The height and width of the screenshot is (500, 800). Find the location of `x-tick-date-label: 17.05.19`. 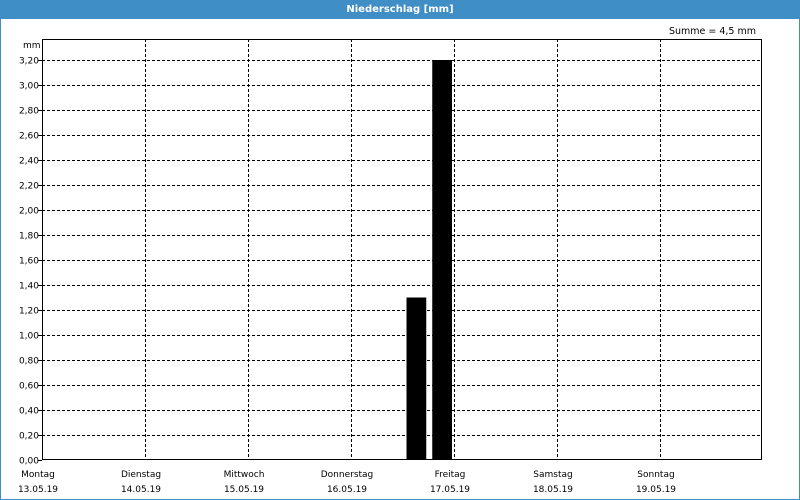

x-tick-date-label: 17.05.19 is located at coordinates (450, 490).